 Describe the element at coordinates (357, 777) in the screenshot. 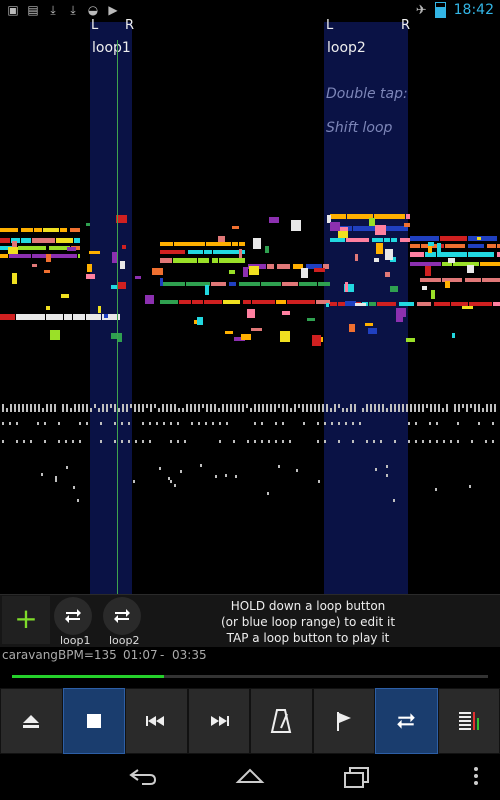

I see `recent-apps-icon` at that location.